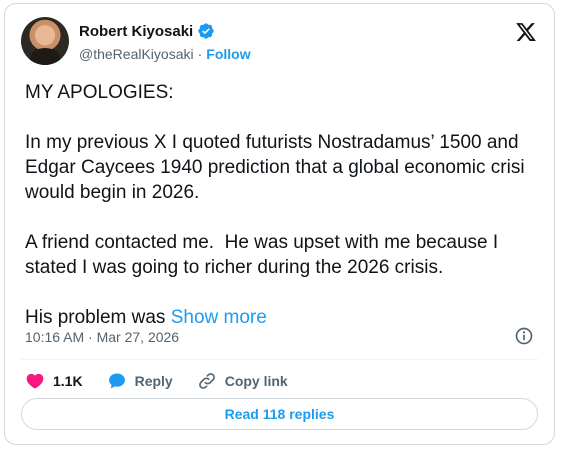  I want to click on show-more-link: Show more, so click(219, 317).